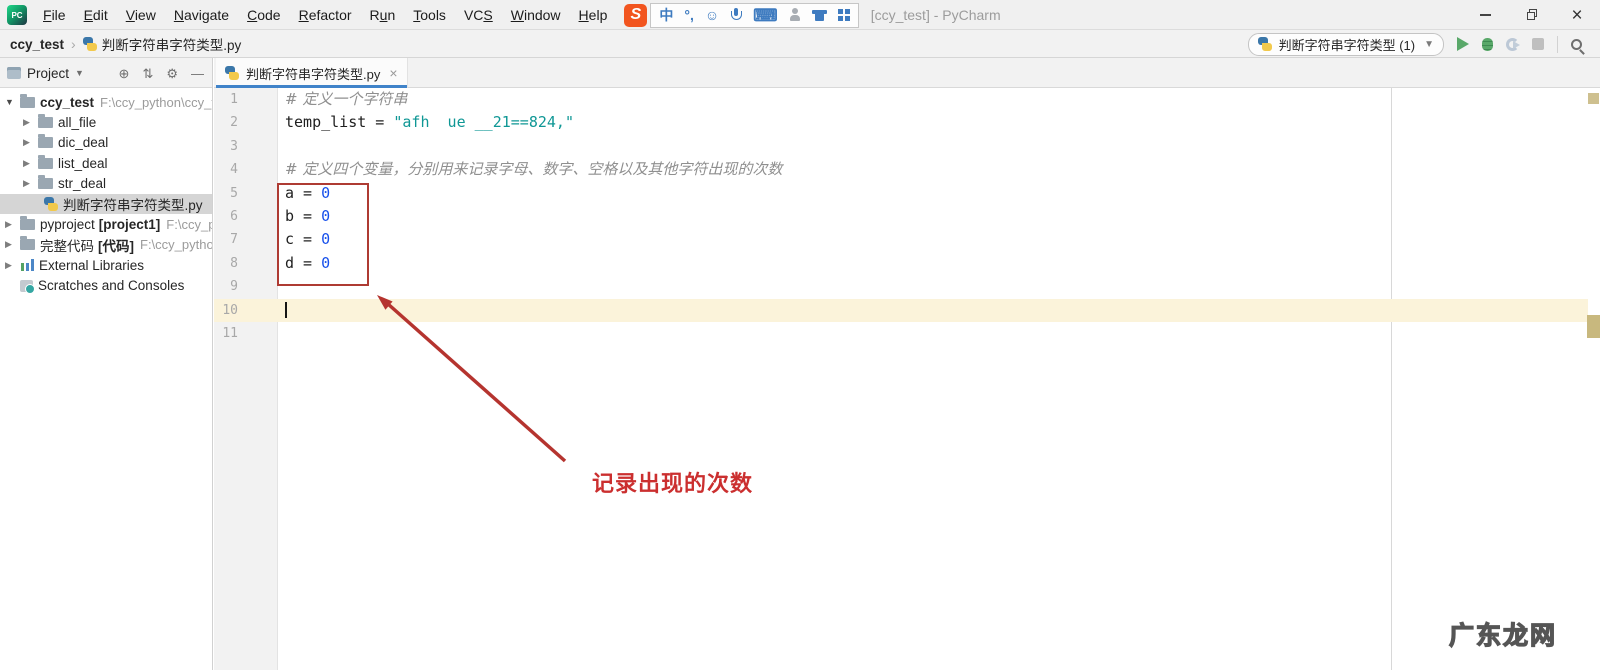  I want to click on restore-icon, so click(1531, 14).